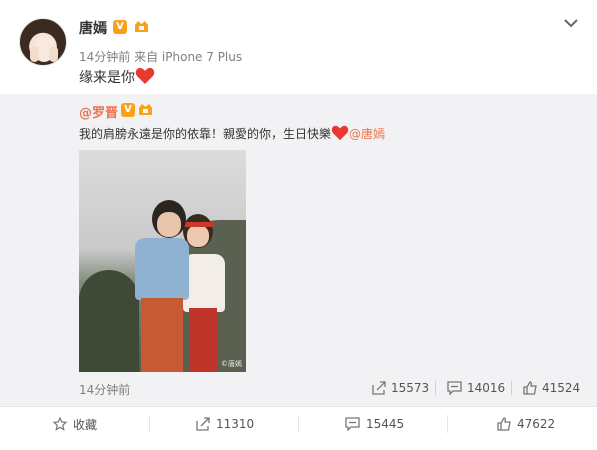  What do you see at coordinates (385, 424) in the screenshot?
I see `comment-count: 15445` at bounding box center [385, 424].